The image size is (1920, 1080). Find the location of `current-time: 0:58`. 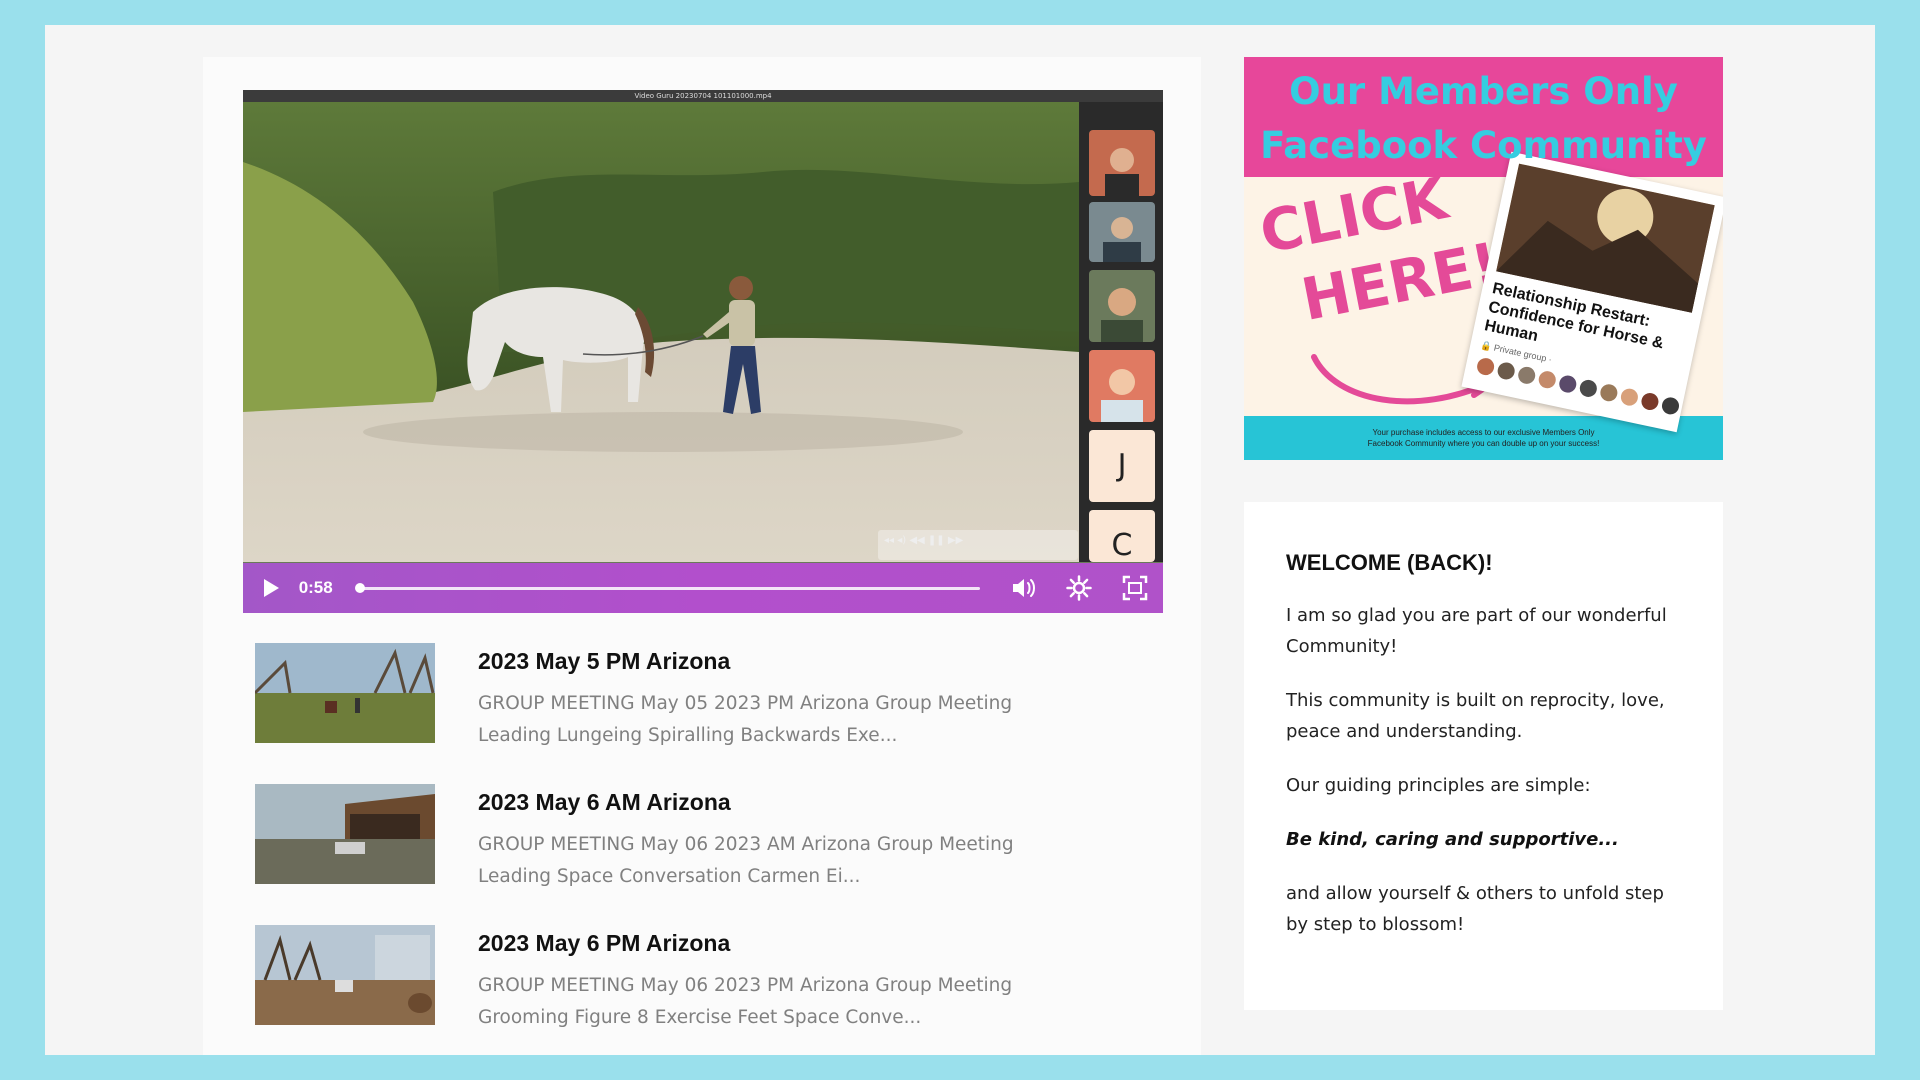

current-time: 0:58 is located at coordinates (315, 587).